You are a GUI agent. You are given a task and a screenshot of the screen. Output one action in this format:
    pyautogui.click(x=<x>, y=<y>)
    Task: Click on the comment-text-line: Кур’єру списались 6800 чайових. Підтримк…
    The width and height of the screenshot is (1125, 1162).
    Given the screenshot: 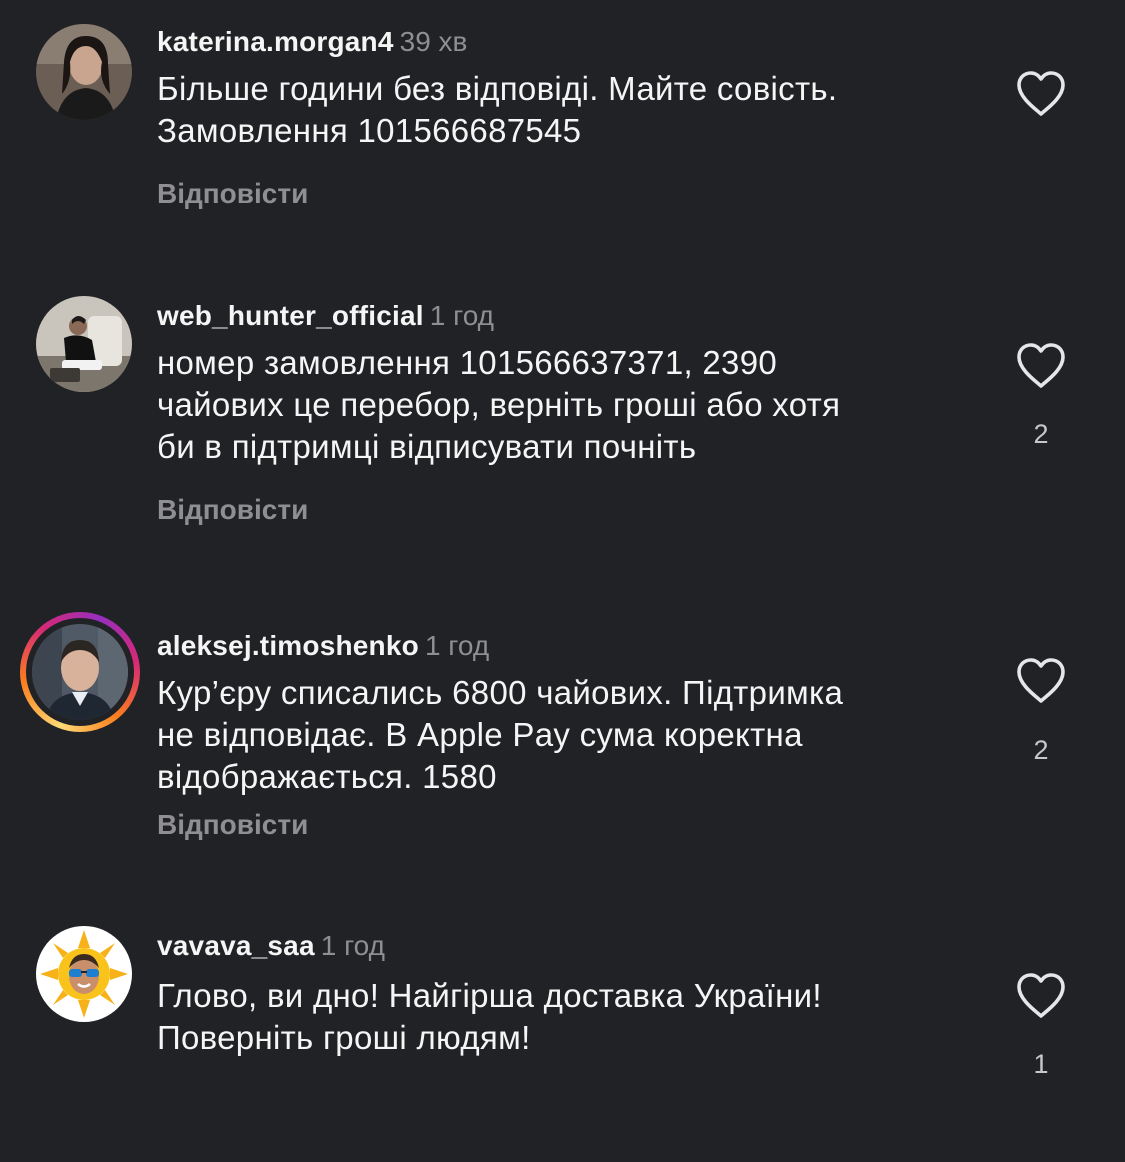 What is the action you would take?
    pyautogui.click(x=500, y=692)
    